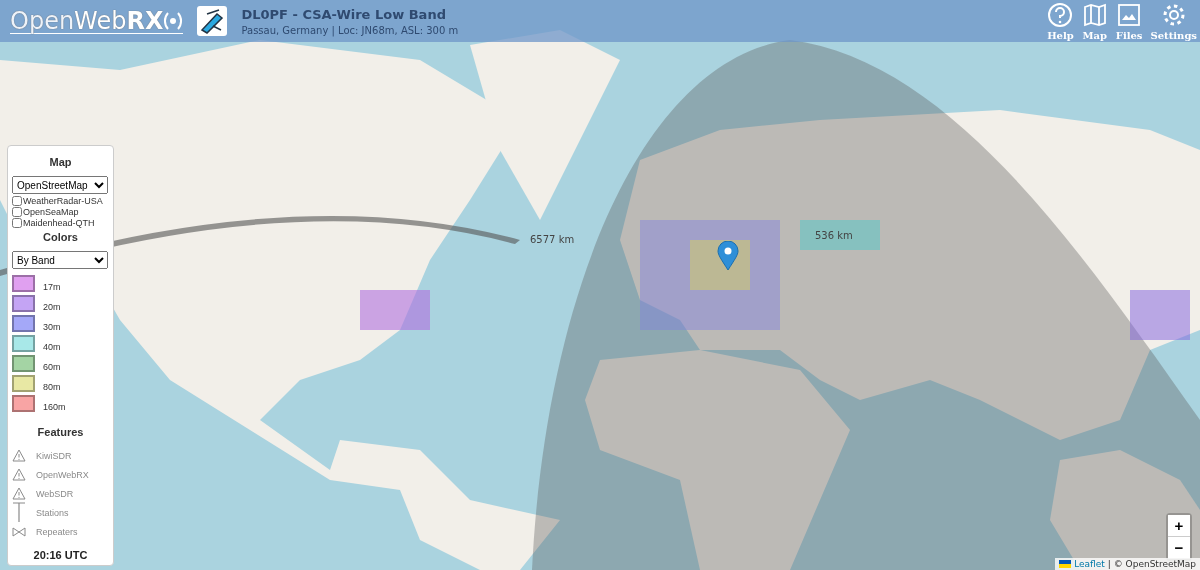 The width and height of the screenshot is (1200, 570). I want to click on logo: OpenWebRX, so click(97, 21).